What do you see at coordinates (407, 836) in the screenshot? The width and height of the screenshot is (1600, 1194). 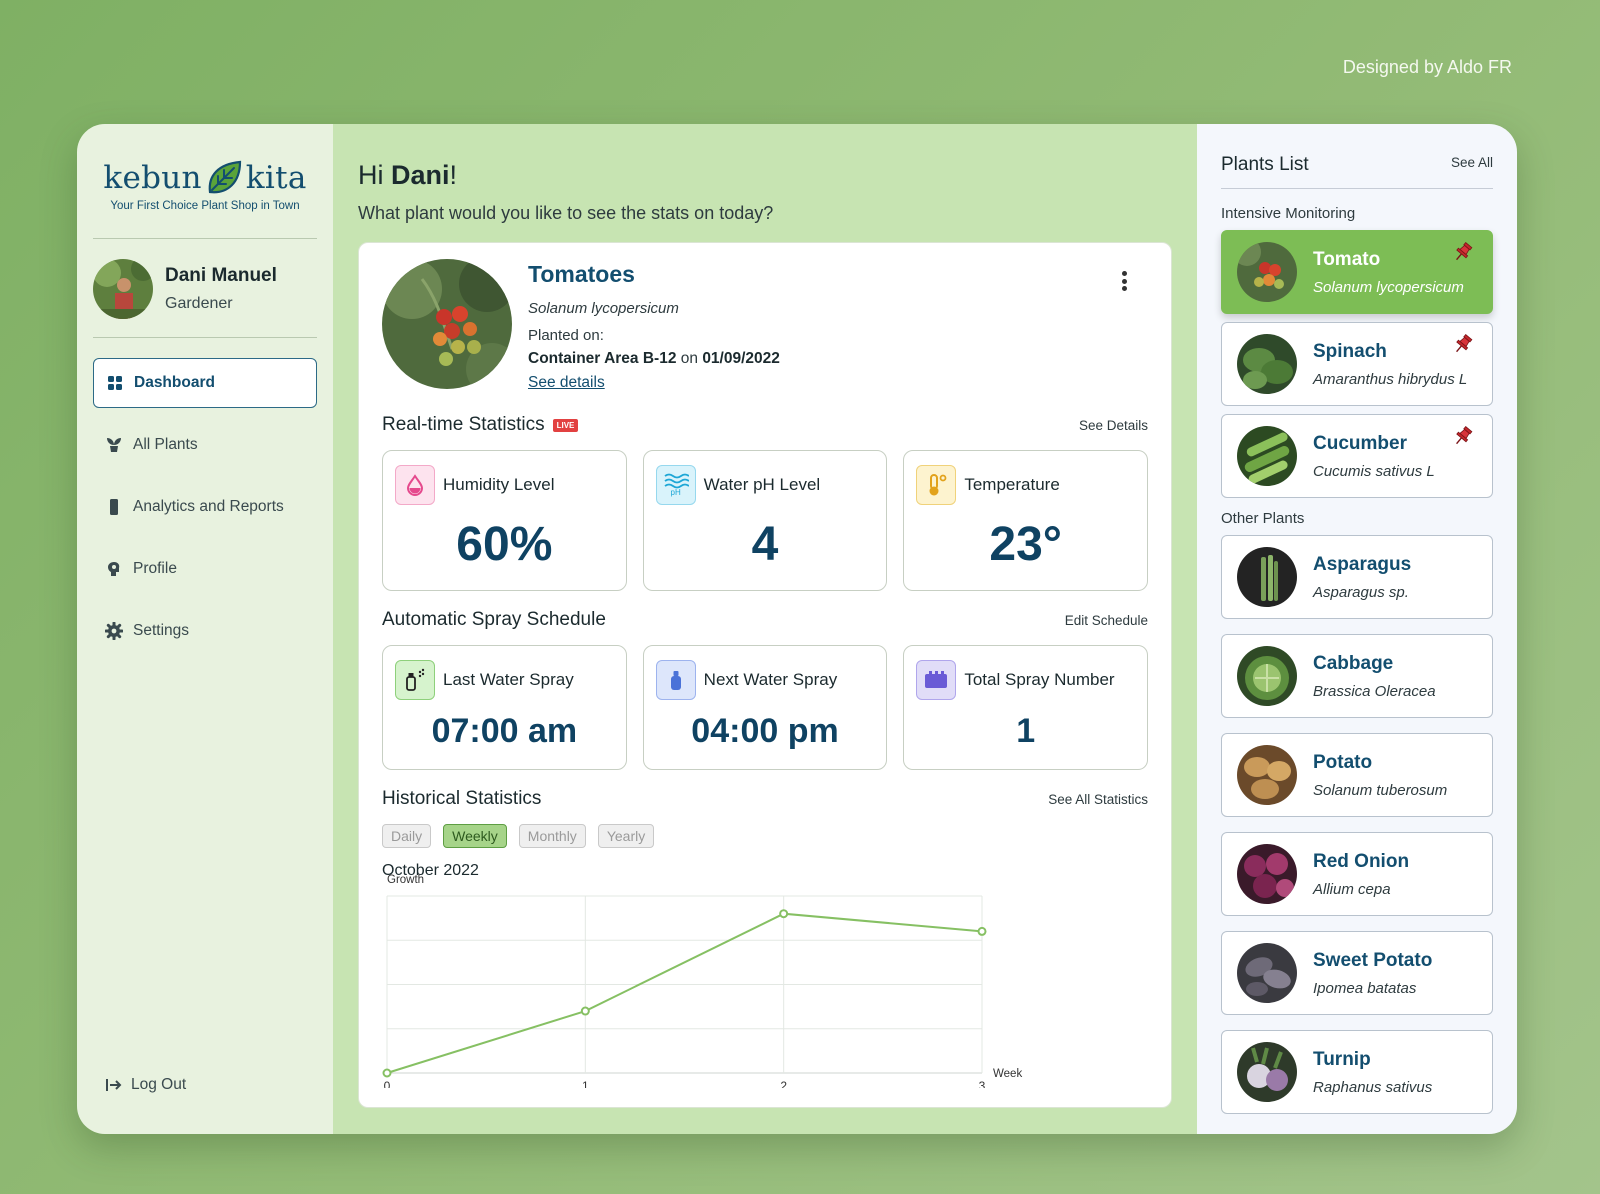 I see `tab-daily: Daily` at bounding box center [407, 836].